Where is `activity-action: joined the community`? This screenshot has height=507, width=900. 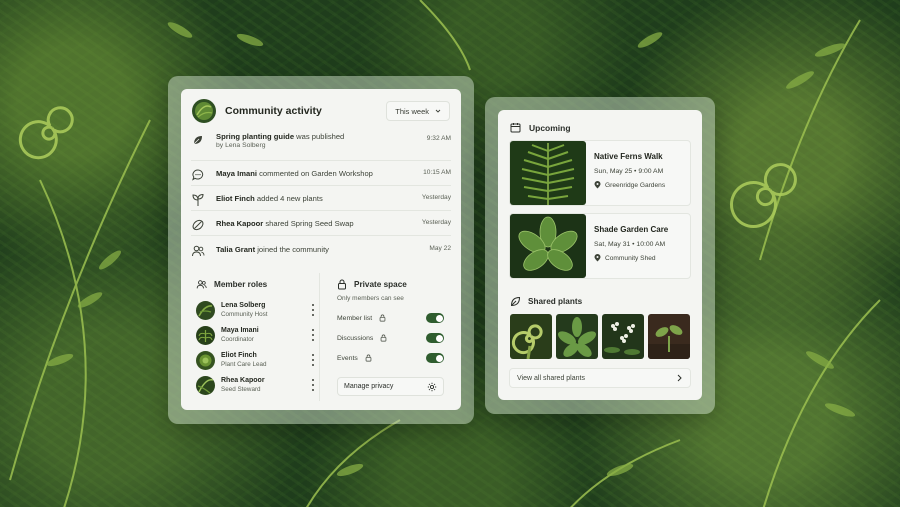 activity-action: joined the community is located at coordinates (292, 249).